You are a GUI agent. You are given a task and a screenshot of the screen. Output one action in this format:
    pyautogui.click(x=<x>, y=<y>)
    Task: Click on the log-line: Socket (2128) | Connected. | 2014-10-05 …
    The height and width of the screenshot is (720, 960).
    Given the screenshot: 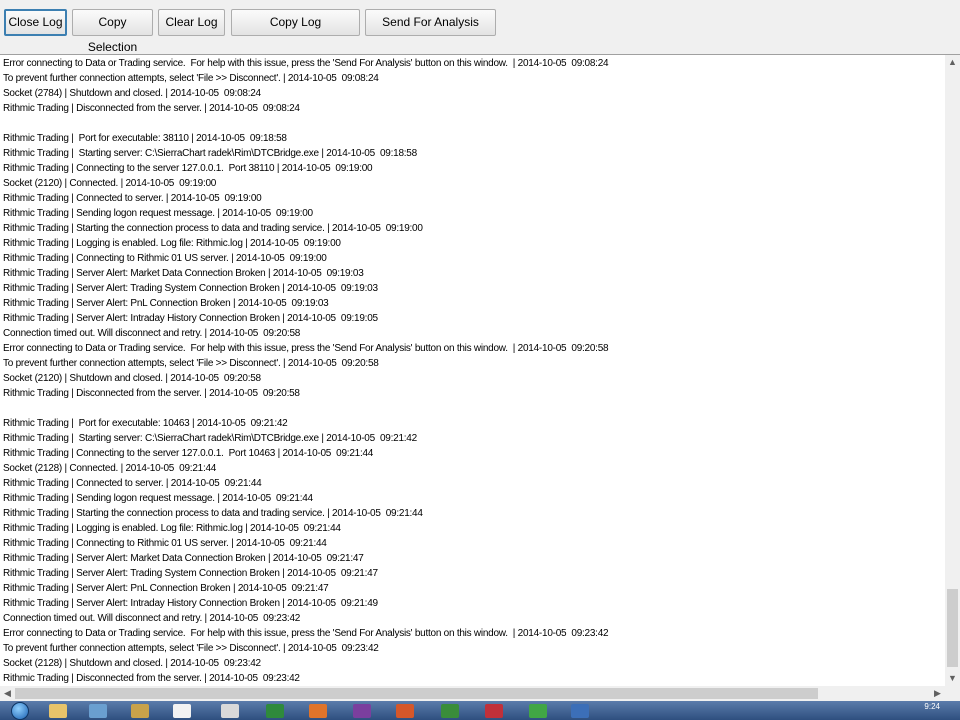 What is the action you would take?
    pyautogui.click(x=110, y=468)
    